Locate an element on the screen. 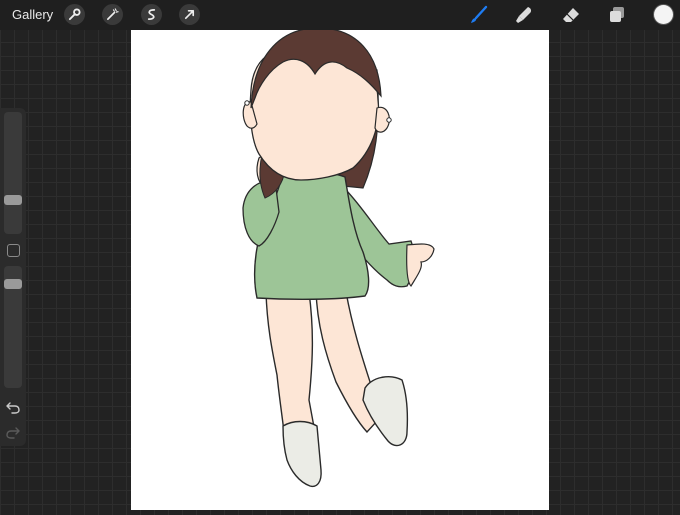 Image resolution: width=680 pixels, height=515 pixels. magic-wand-icon is located at coordinates (113, 14).